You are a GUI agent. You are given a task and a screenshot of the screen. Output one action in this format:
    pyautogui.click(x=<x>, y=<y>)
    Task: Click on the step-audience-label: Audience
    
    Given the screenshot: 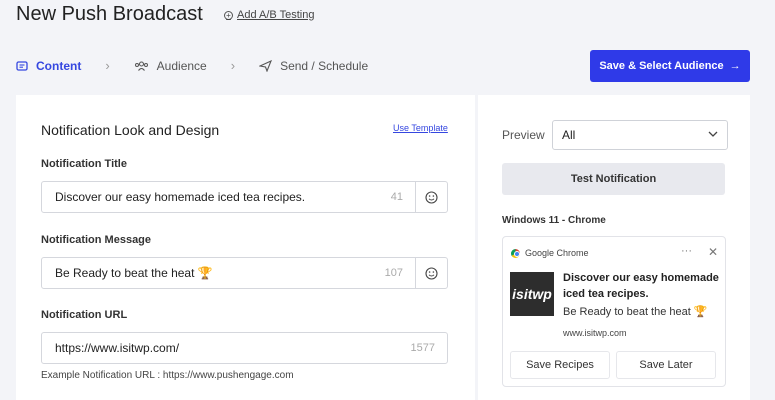 What is the action you would take?
    pyautogui.click(x=181, y=65)
    